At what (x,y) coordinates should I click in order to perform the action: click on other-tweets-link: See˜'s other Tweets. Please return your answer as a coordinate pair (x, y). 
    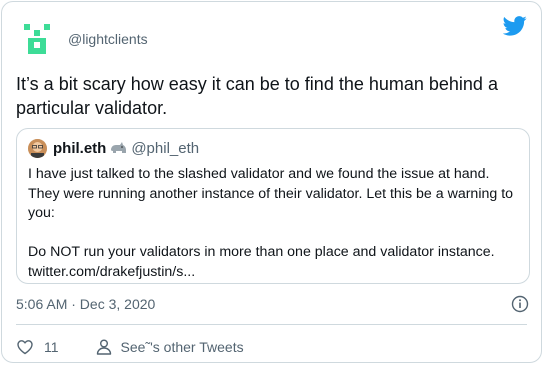
    Looking at the image, I should click on (169, 347).